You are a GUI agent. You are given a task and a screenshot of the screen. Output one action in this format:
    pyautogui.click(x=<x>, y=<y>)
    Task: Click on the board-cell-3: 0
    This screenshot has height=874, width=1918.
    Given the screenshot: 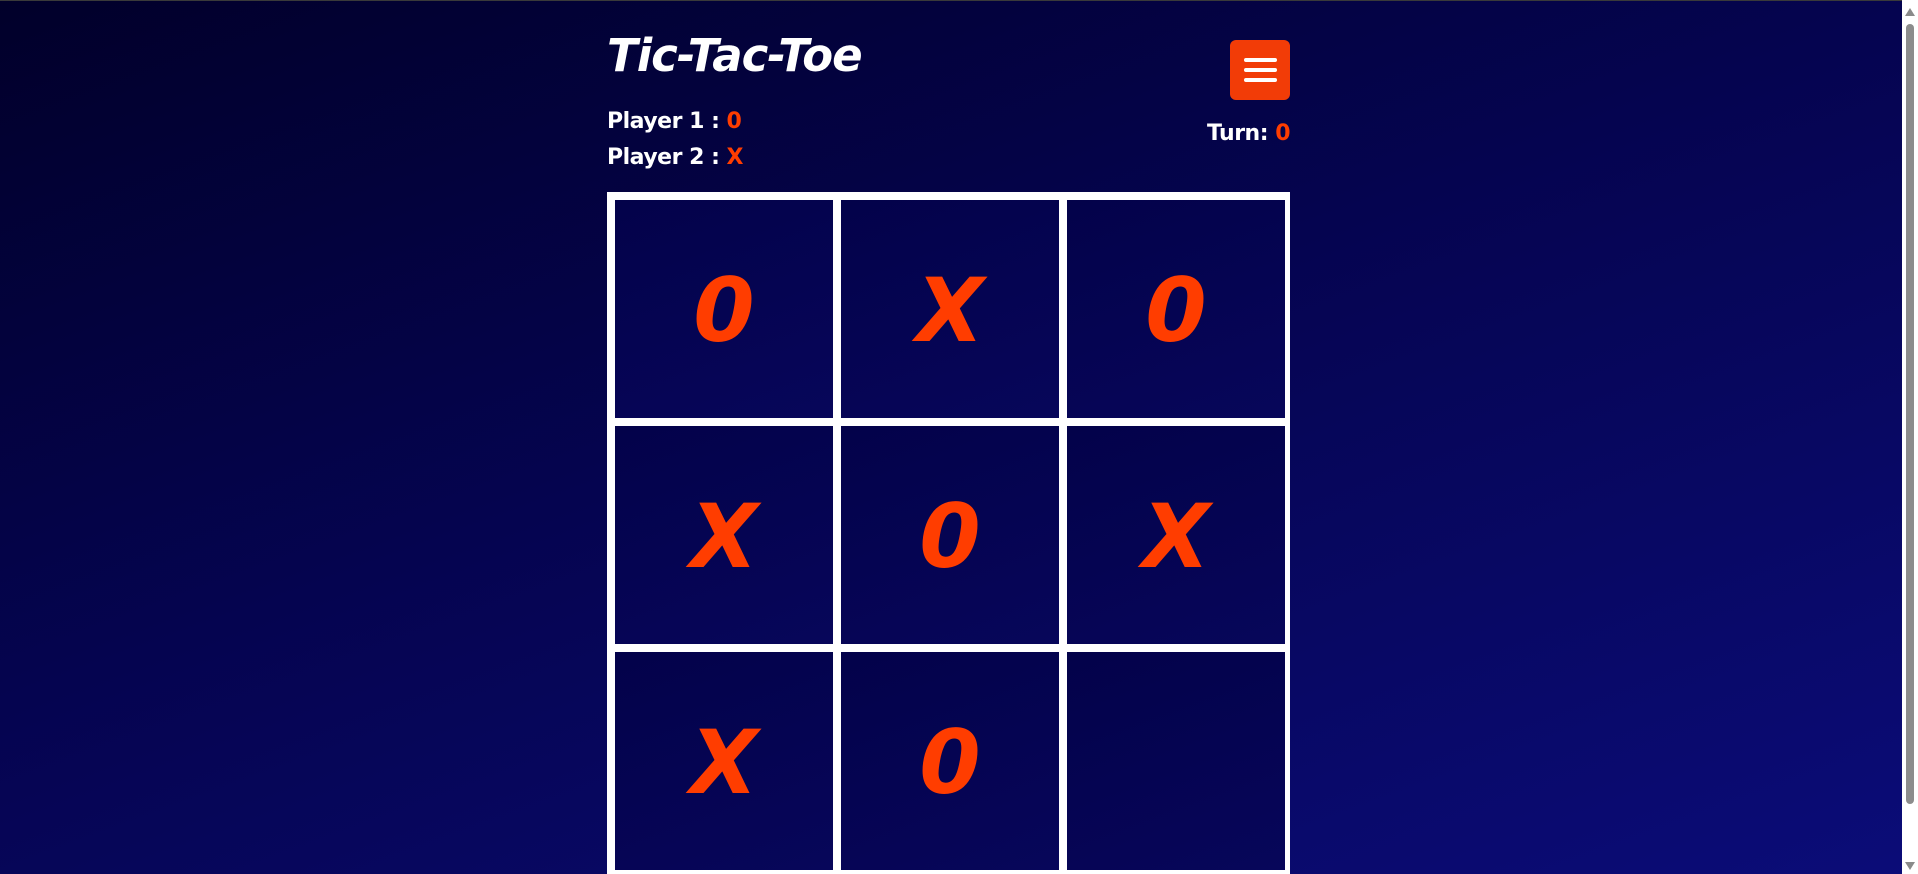 What is the action you would take?
    pyautogui.click(x=1176, y=309)
    